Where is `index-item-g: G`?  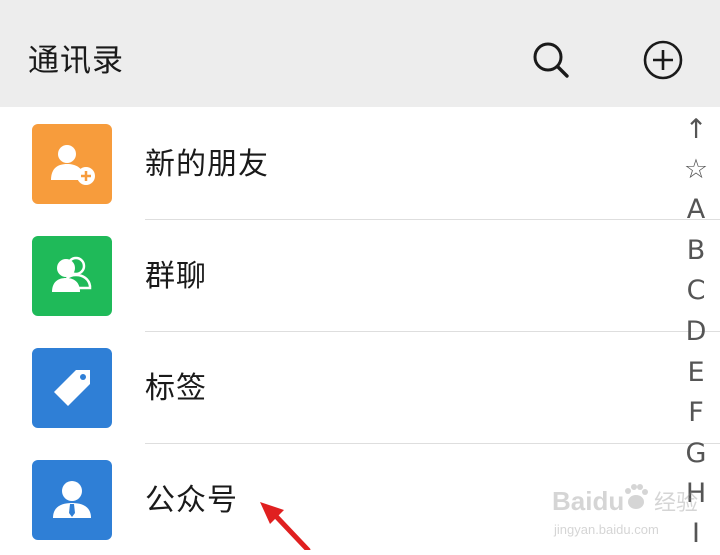 index-item-g: G is located at coordinates (696, 454).